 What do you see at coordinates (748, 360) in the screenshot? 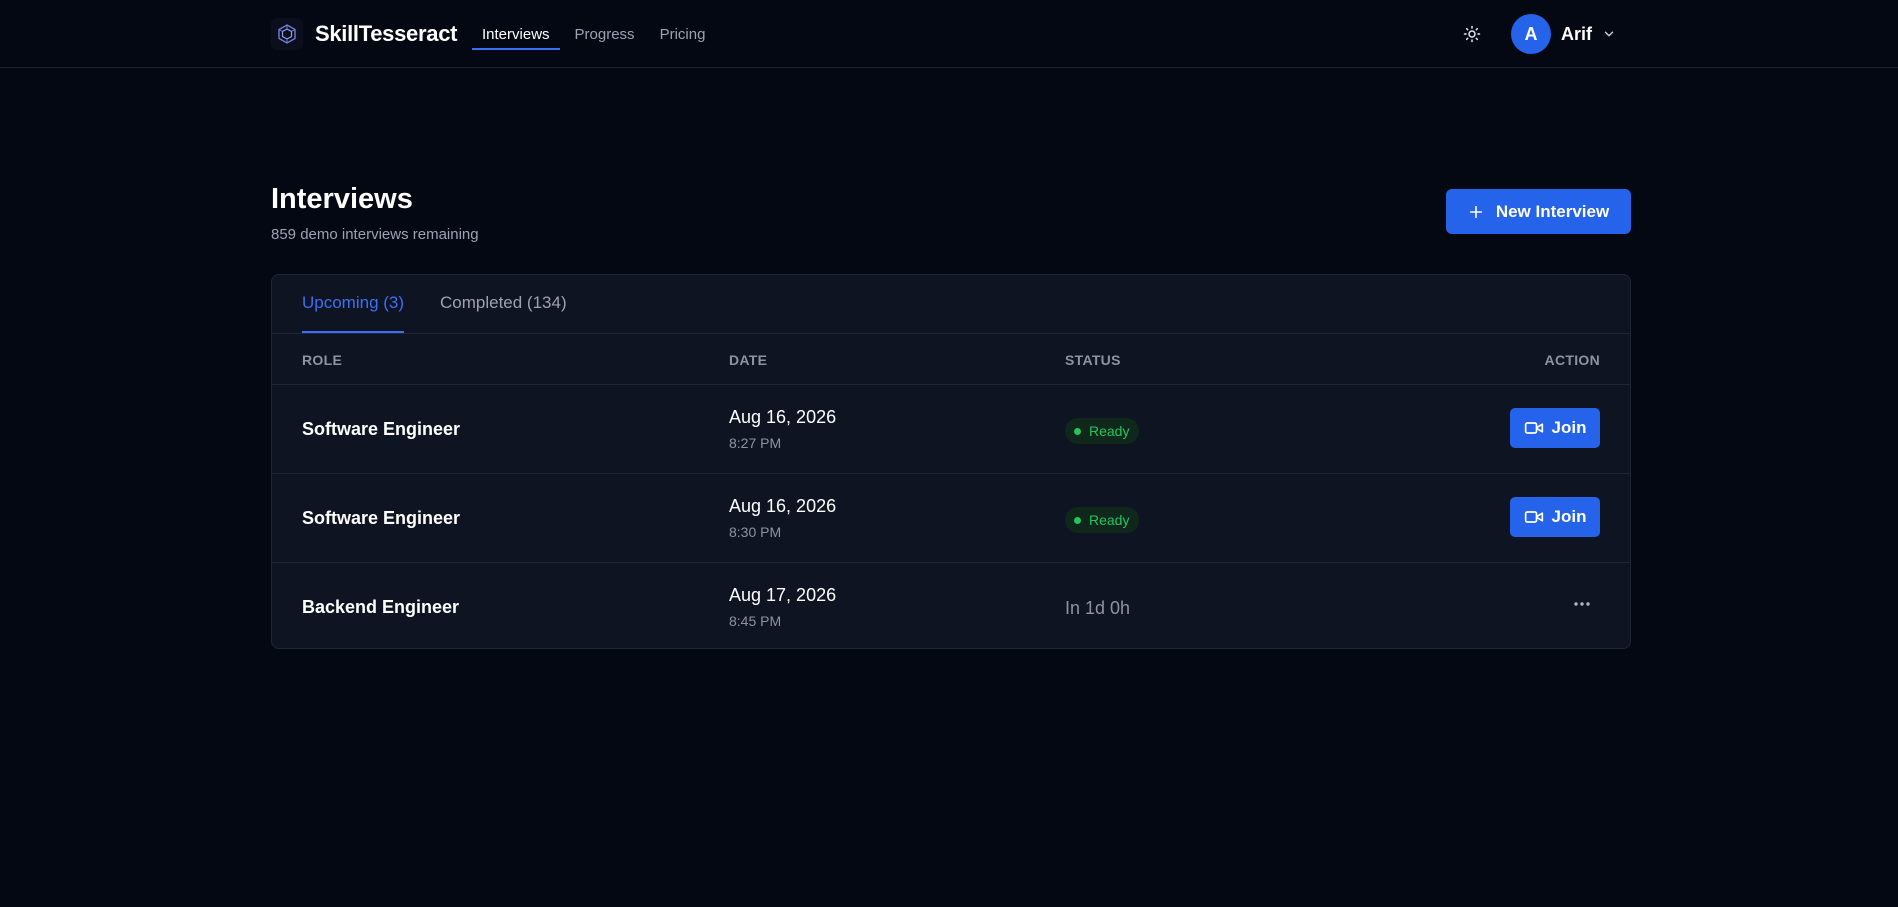
I see `column-header-date: DATE` at bounding box center [748, 360].